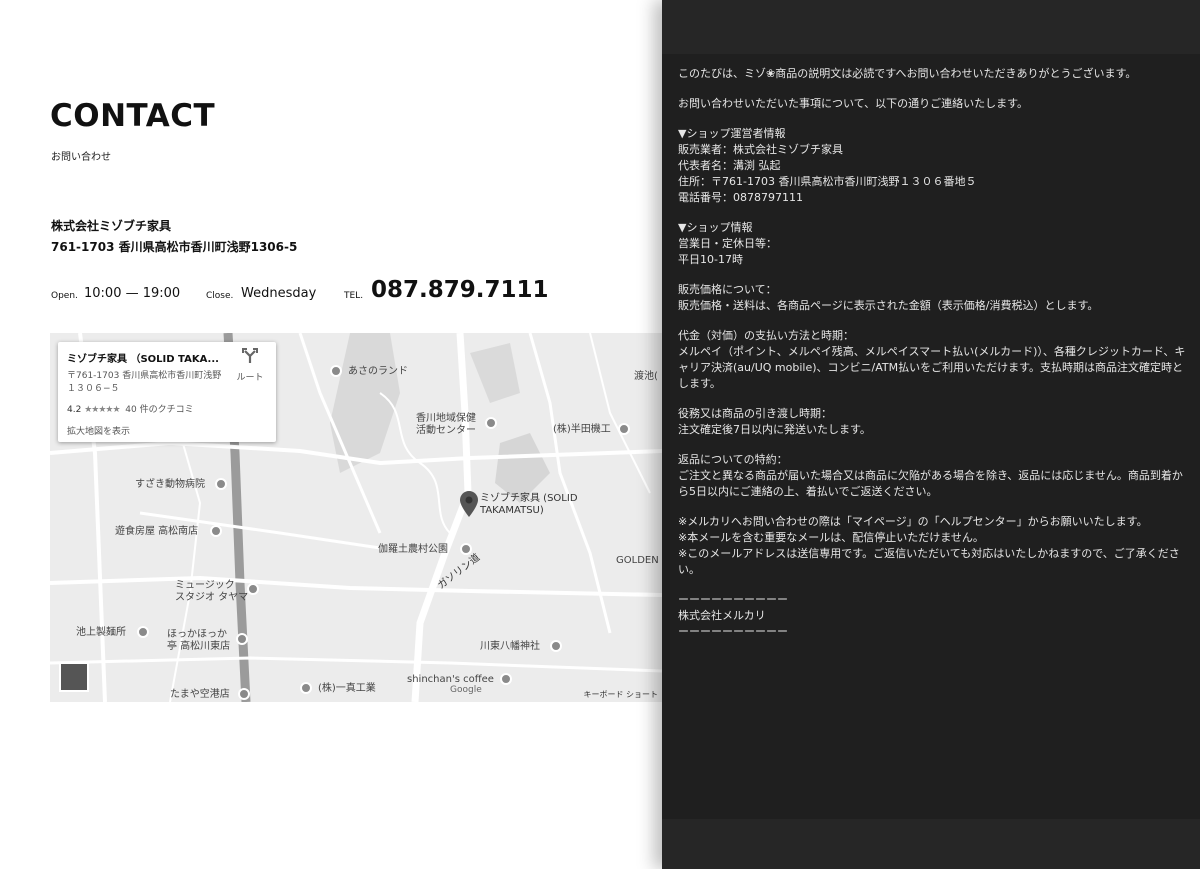 The height and width of the screenshot is (869, 1200). Describe the element at coordinates (132, 293) in the screenshot. I see `open-hours: 10:00 — 19:00` at that location.